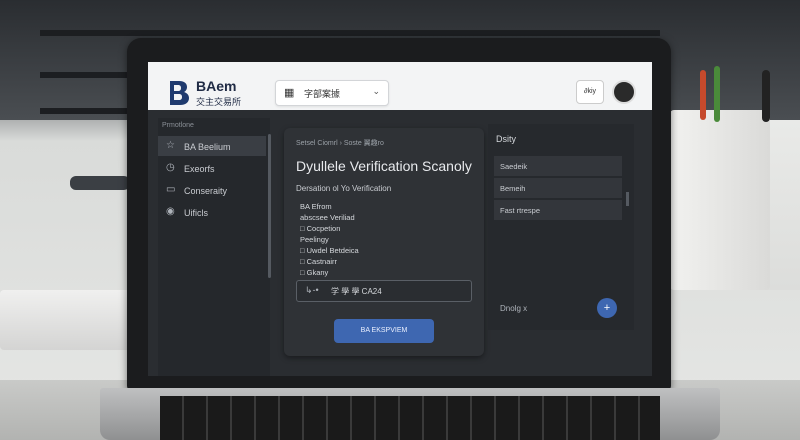 This screenshot has width=800, height=440. I want to click on right-panel-scrollbar, so click(627, 199).